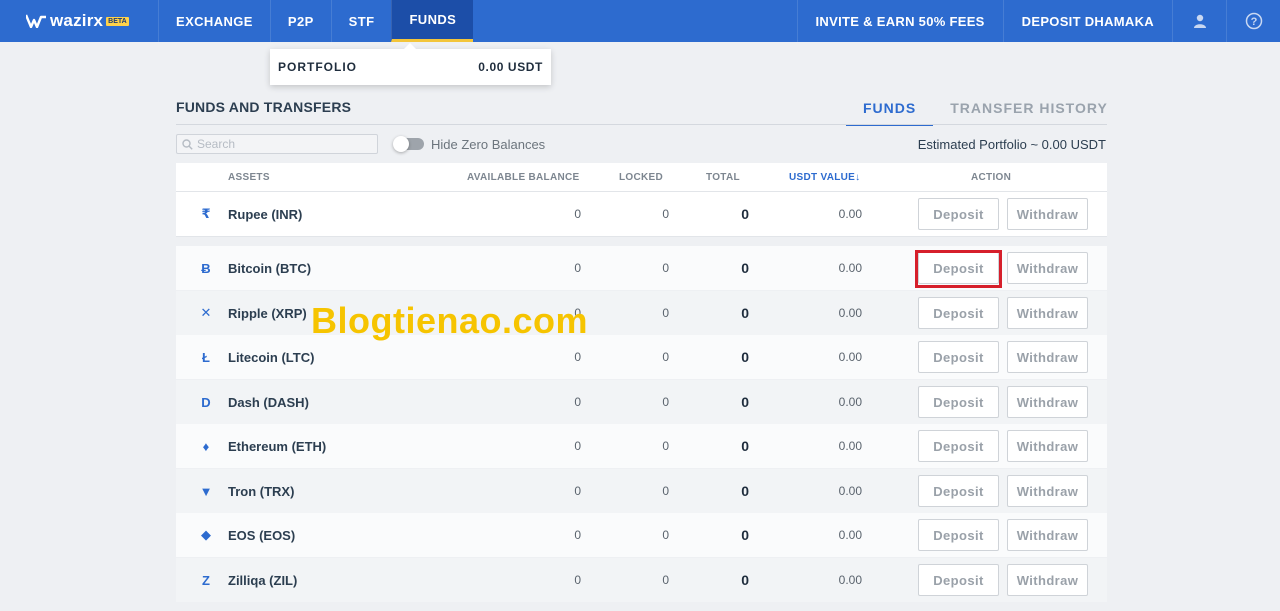 This screenshot has height=611, width=1280. I want to click on hide-zero-toggle, so click(408, 144).